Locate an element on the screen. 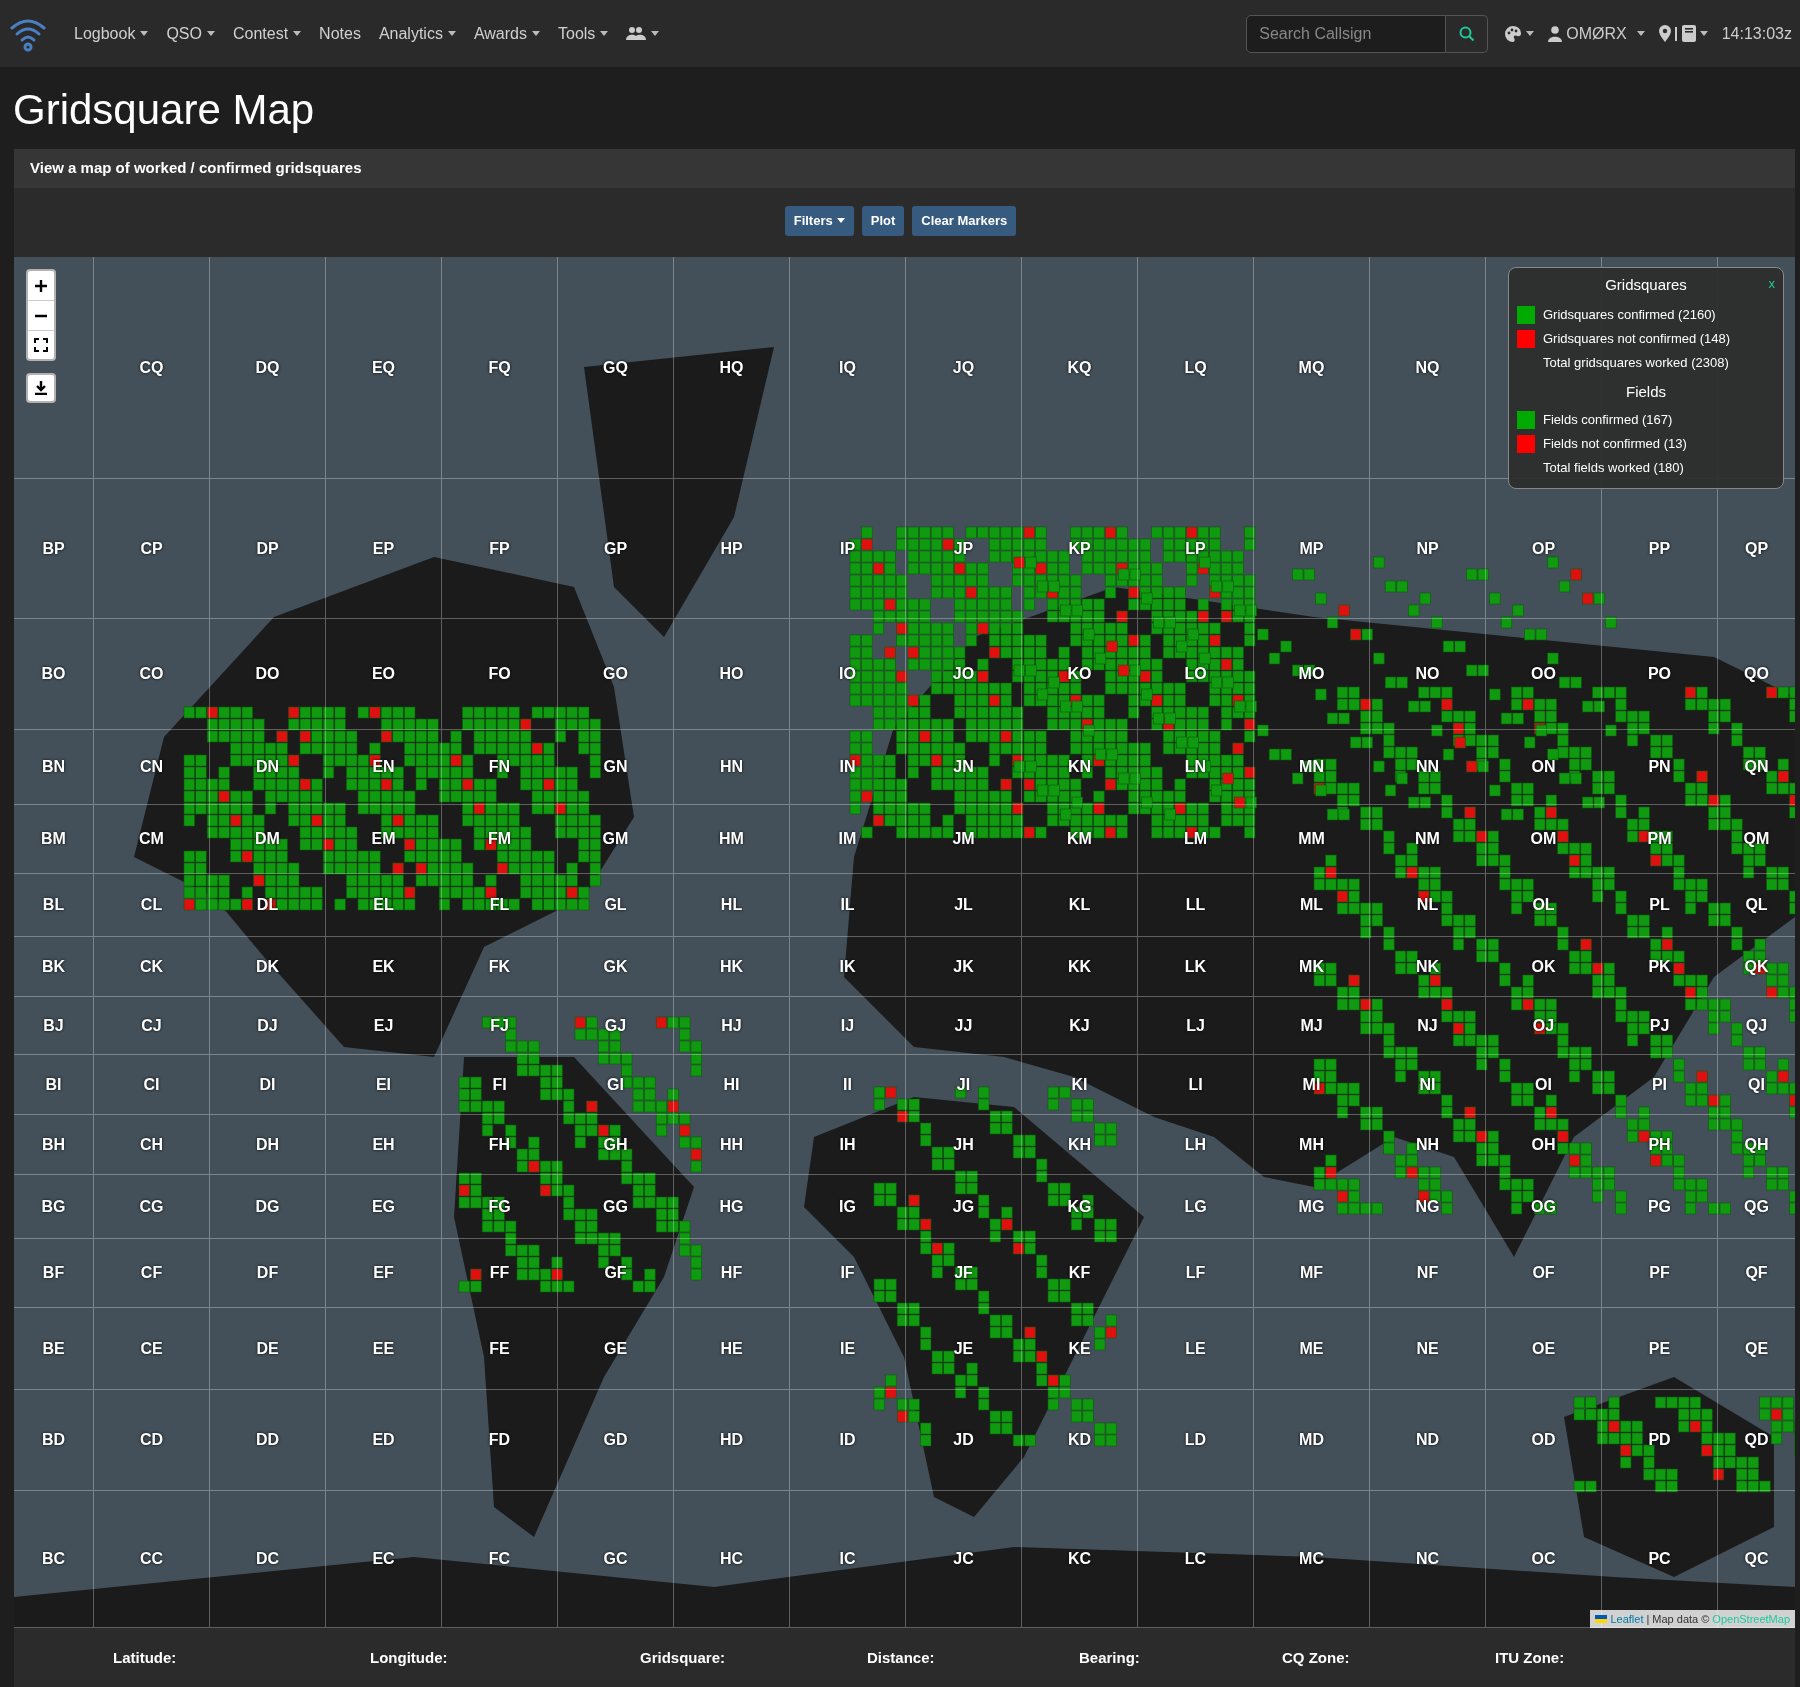 The width and height of the screenshot is (1800, 1687). grid-label: BE is located at coordinates (53, 1348).